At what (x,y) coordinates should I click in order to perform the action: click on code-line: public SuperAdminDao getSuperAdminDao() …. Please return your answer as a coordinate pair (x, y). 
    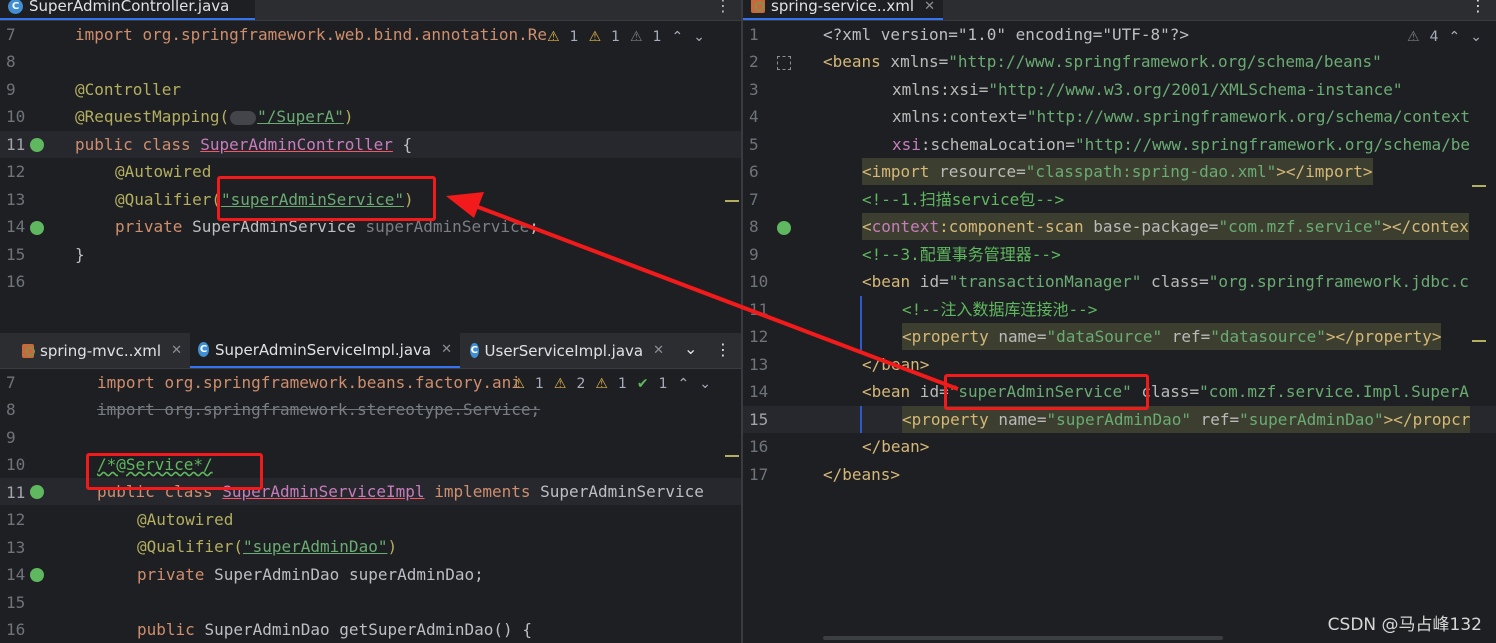
    Looking at the image, I should click on (334, 629).